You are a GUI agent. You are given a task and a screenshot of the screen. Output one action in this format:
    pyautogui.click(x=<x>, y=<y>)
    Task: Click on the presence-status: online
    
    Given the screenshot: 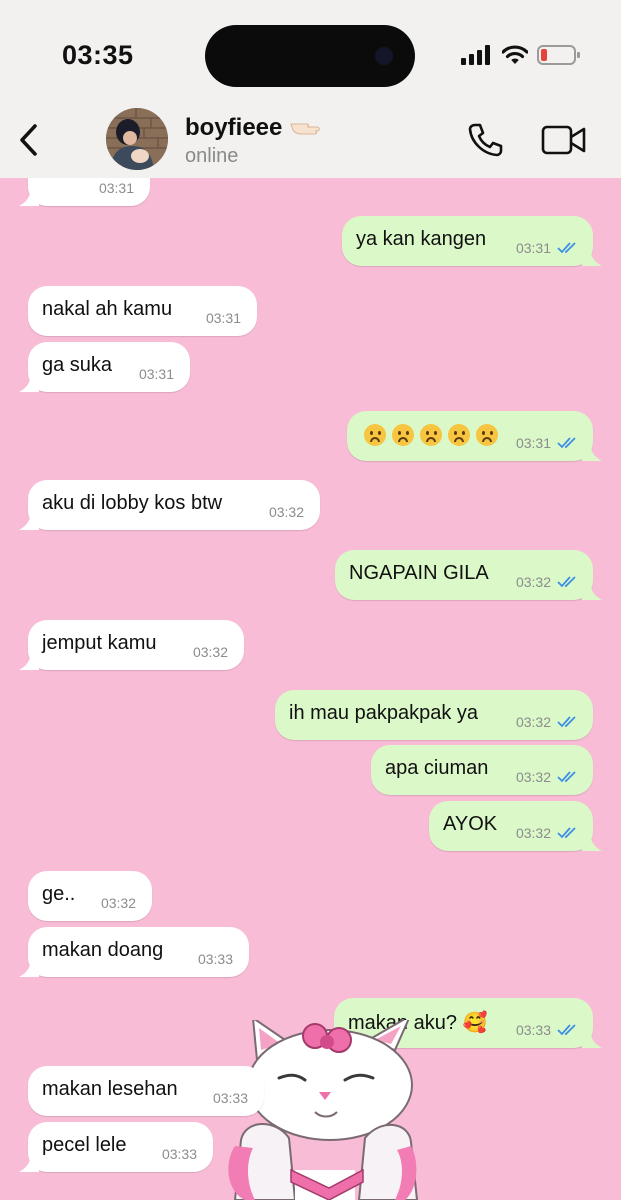 What is the action you would take?
    pyautogui.click(x=212, y=156)
    